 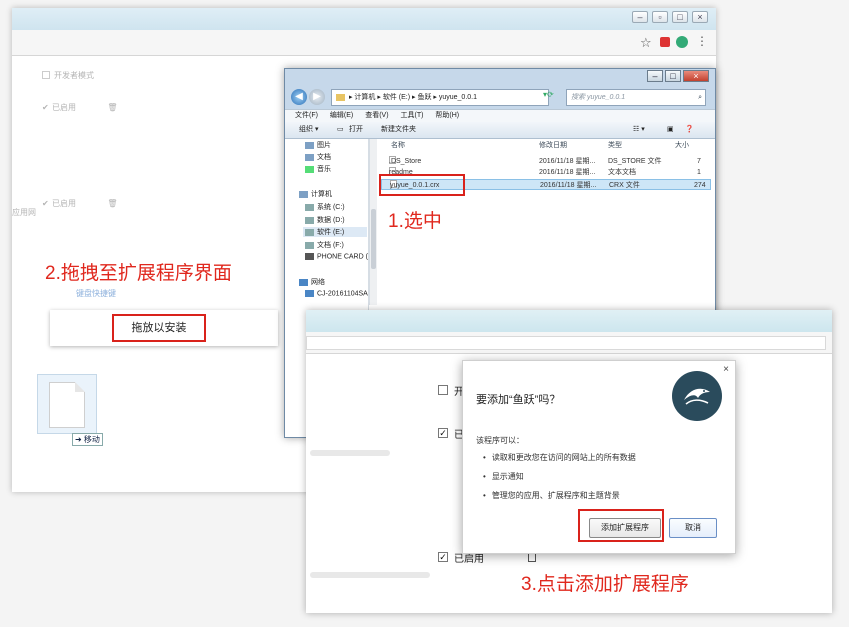 What do you see at coordinates (340, 130) in the screenshot?
I see `open-icon: ▭` at bounding box center [340, 130].